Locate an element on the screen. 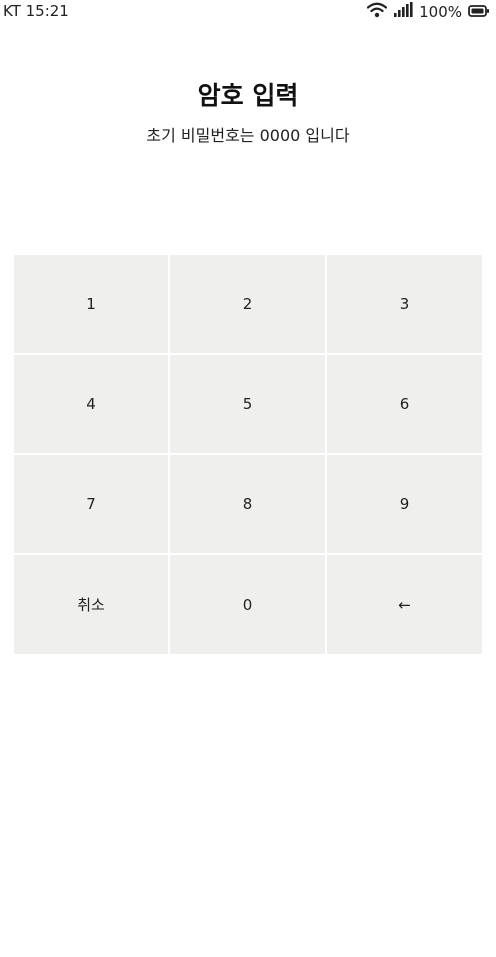  cancel-button: 취소 is located at coordinates (91, 604).